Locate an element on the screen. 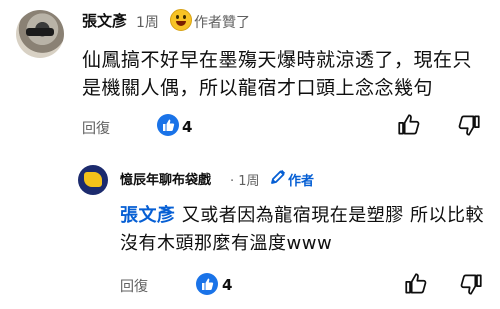 This screenshot has height=309, width=500. comment-author: 張文彥 is located at coordinates (104, 20).